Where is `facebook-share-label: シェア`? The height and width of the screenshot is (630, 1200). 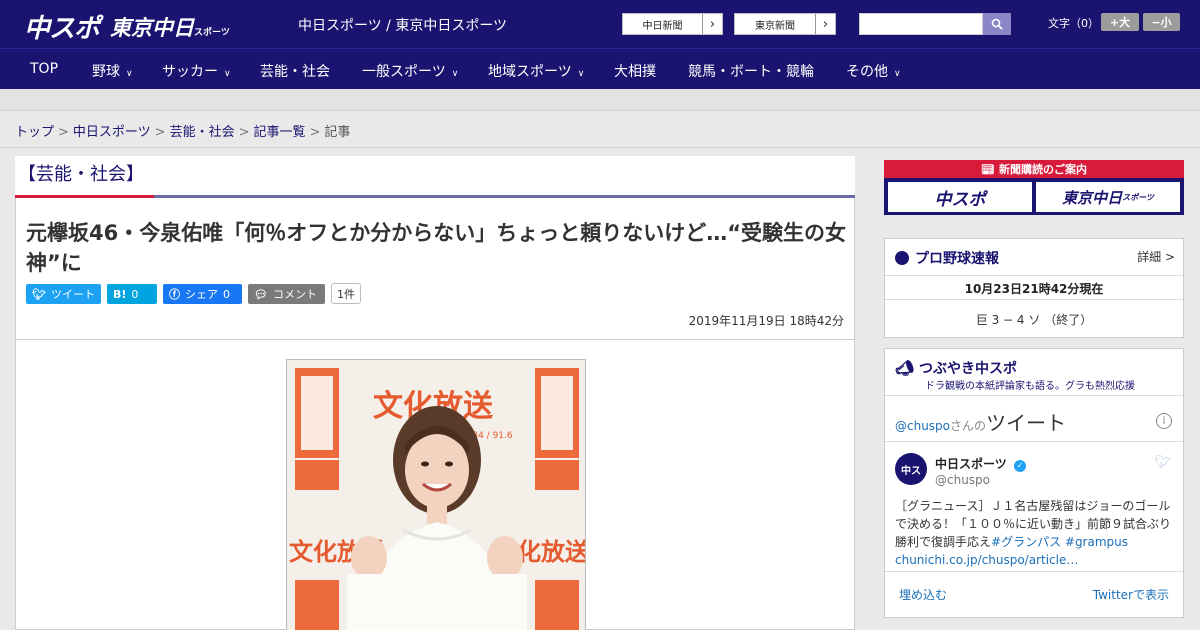
facebook-share-label: シェア is located at coordinates (201, 294).